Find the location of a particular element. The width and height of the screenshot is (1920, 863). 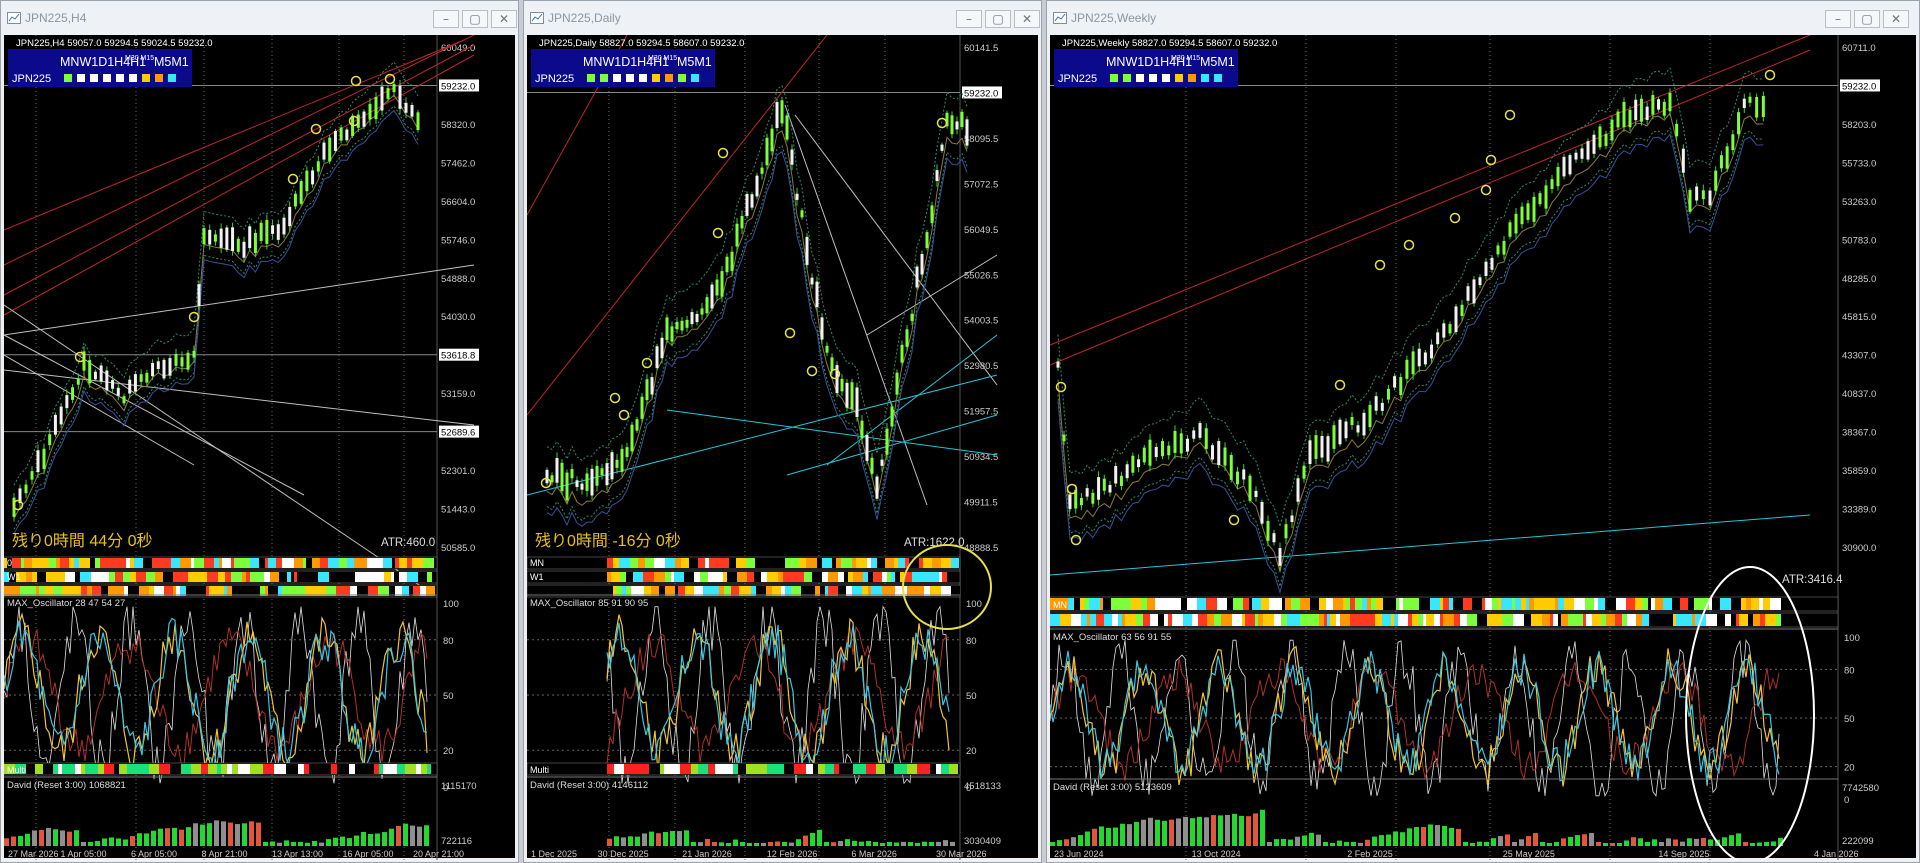

window-titlebar: JPN225,Weekly – ▢ ✕ is located at coordinates (1483, 18).